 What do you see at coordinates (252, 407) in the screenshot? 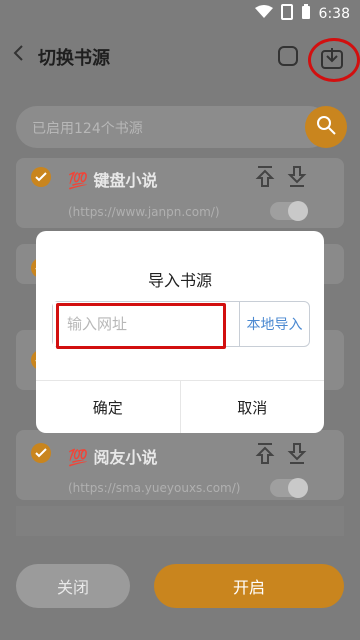
I see `cancel-button: 取消` at bounding box center [252, 407].